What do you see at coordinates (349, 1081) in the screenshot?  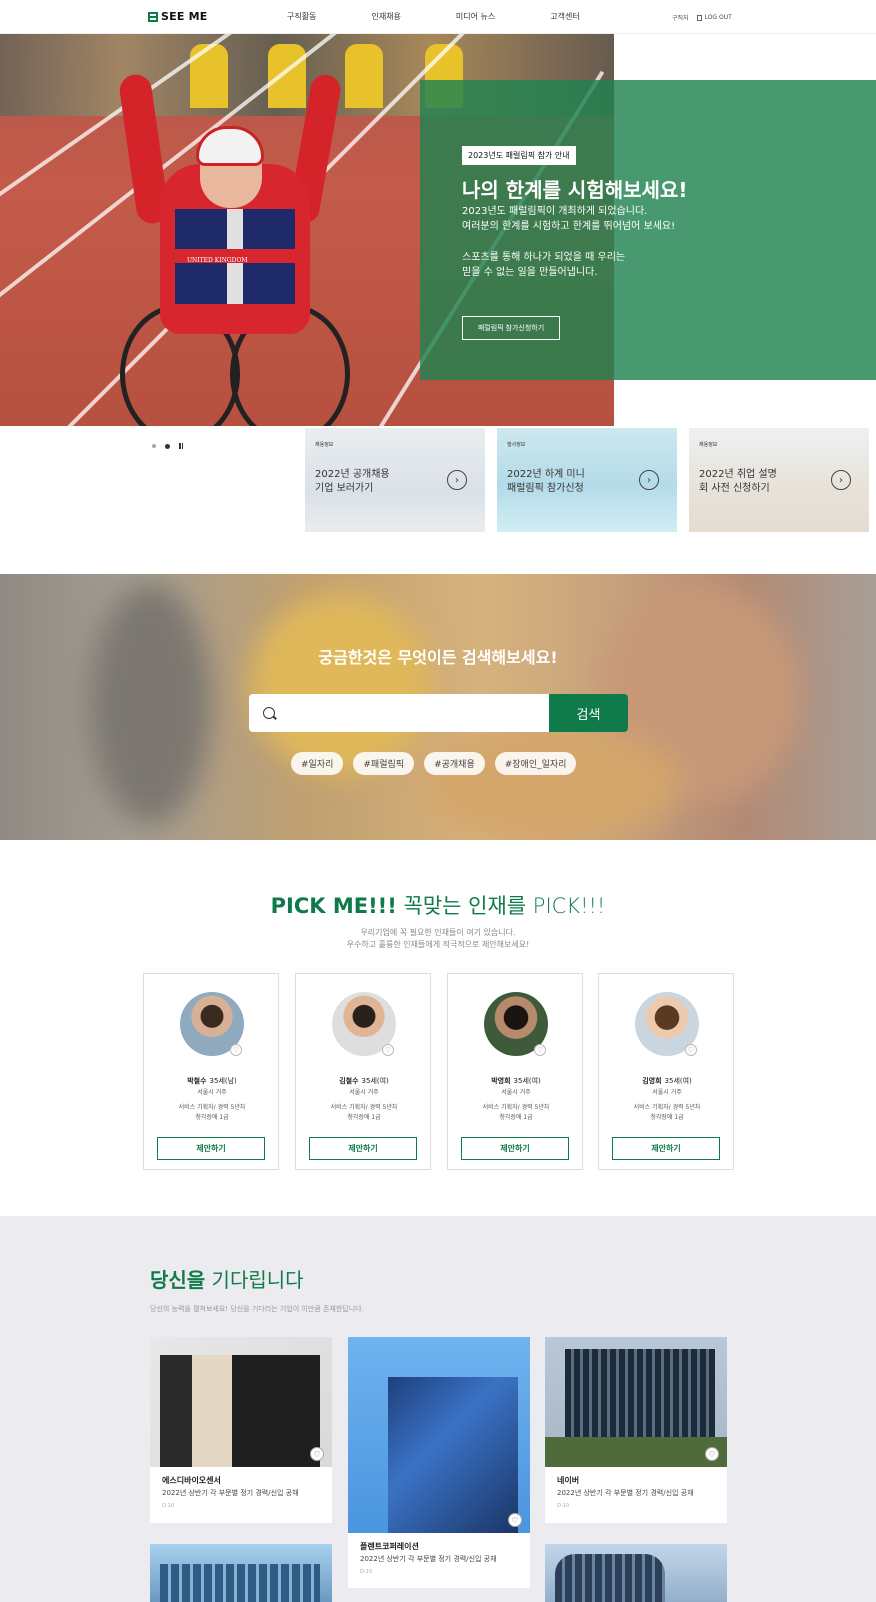 I see `candidate-name-text: 김철수` at bounding box center [349, 1081].